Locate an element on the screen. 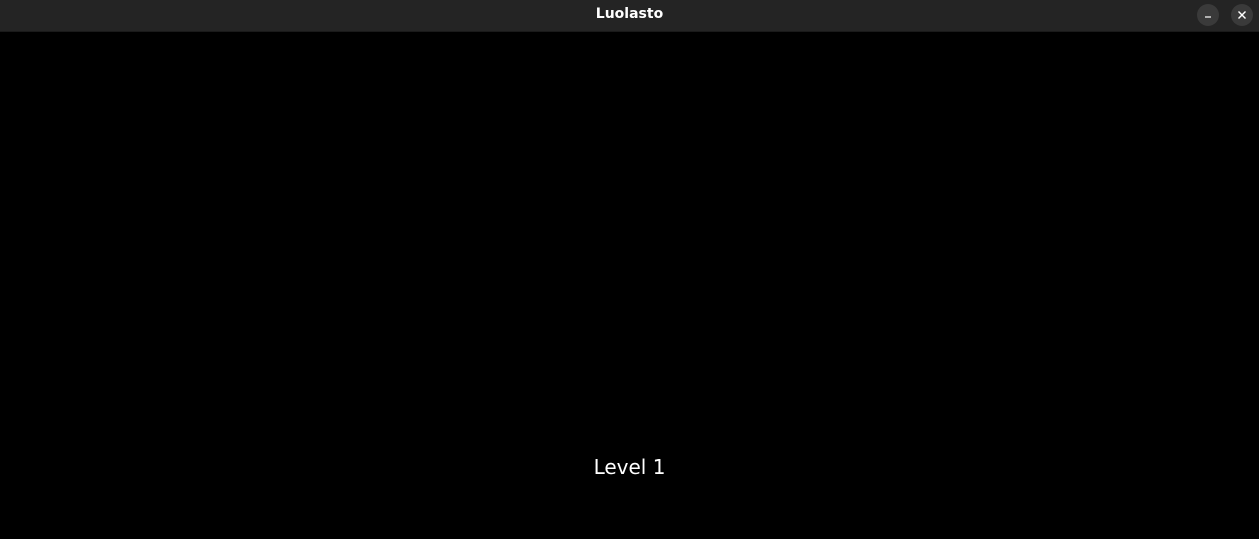 Image resolution: width=1259 pixels, height=539 pixels. level-label: Level 1 is located at coordinates (629, 467).